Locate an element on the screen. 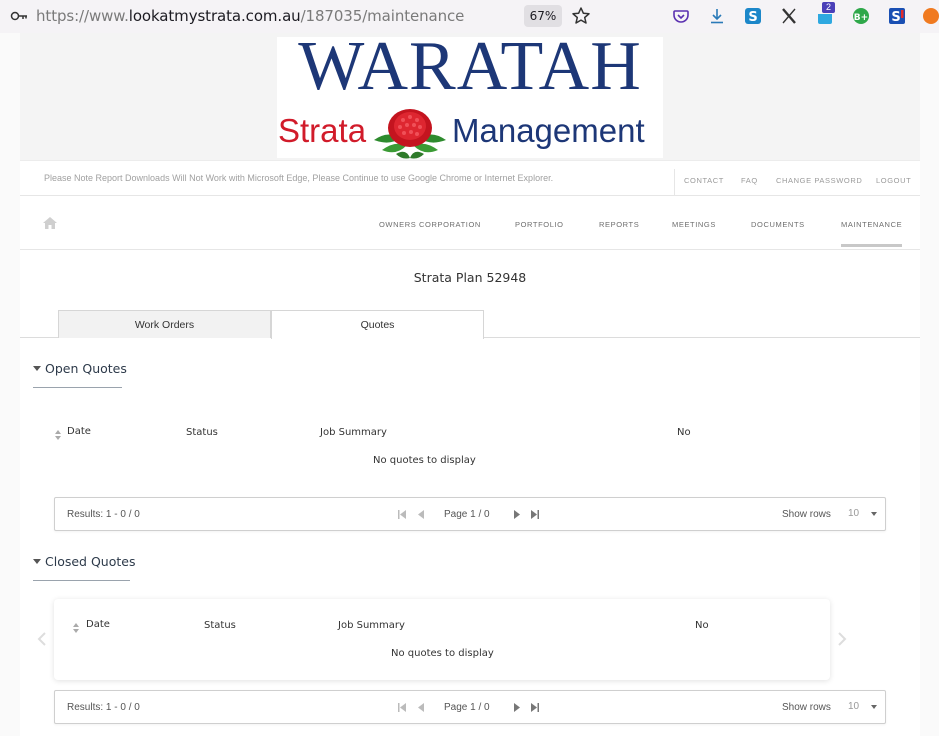 The image size is (939, 736). nav-owners-corporation: OWNERS CORPORATION is located at coordinates (430, 224).